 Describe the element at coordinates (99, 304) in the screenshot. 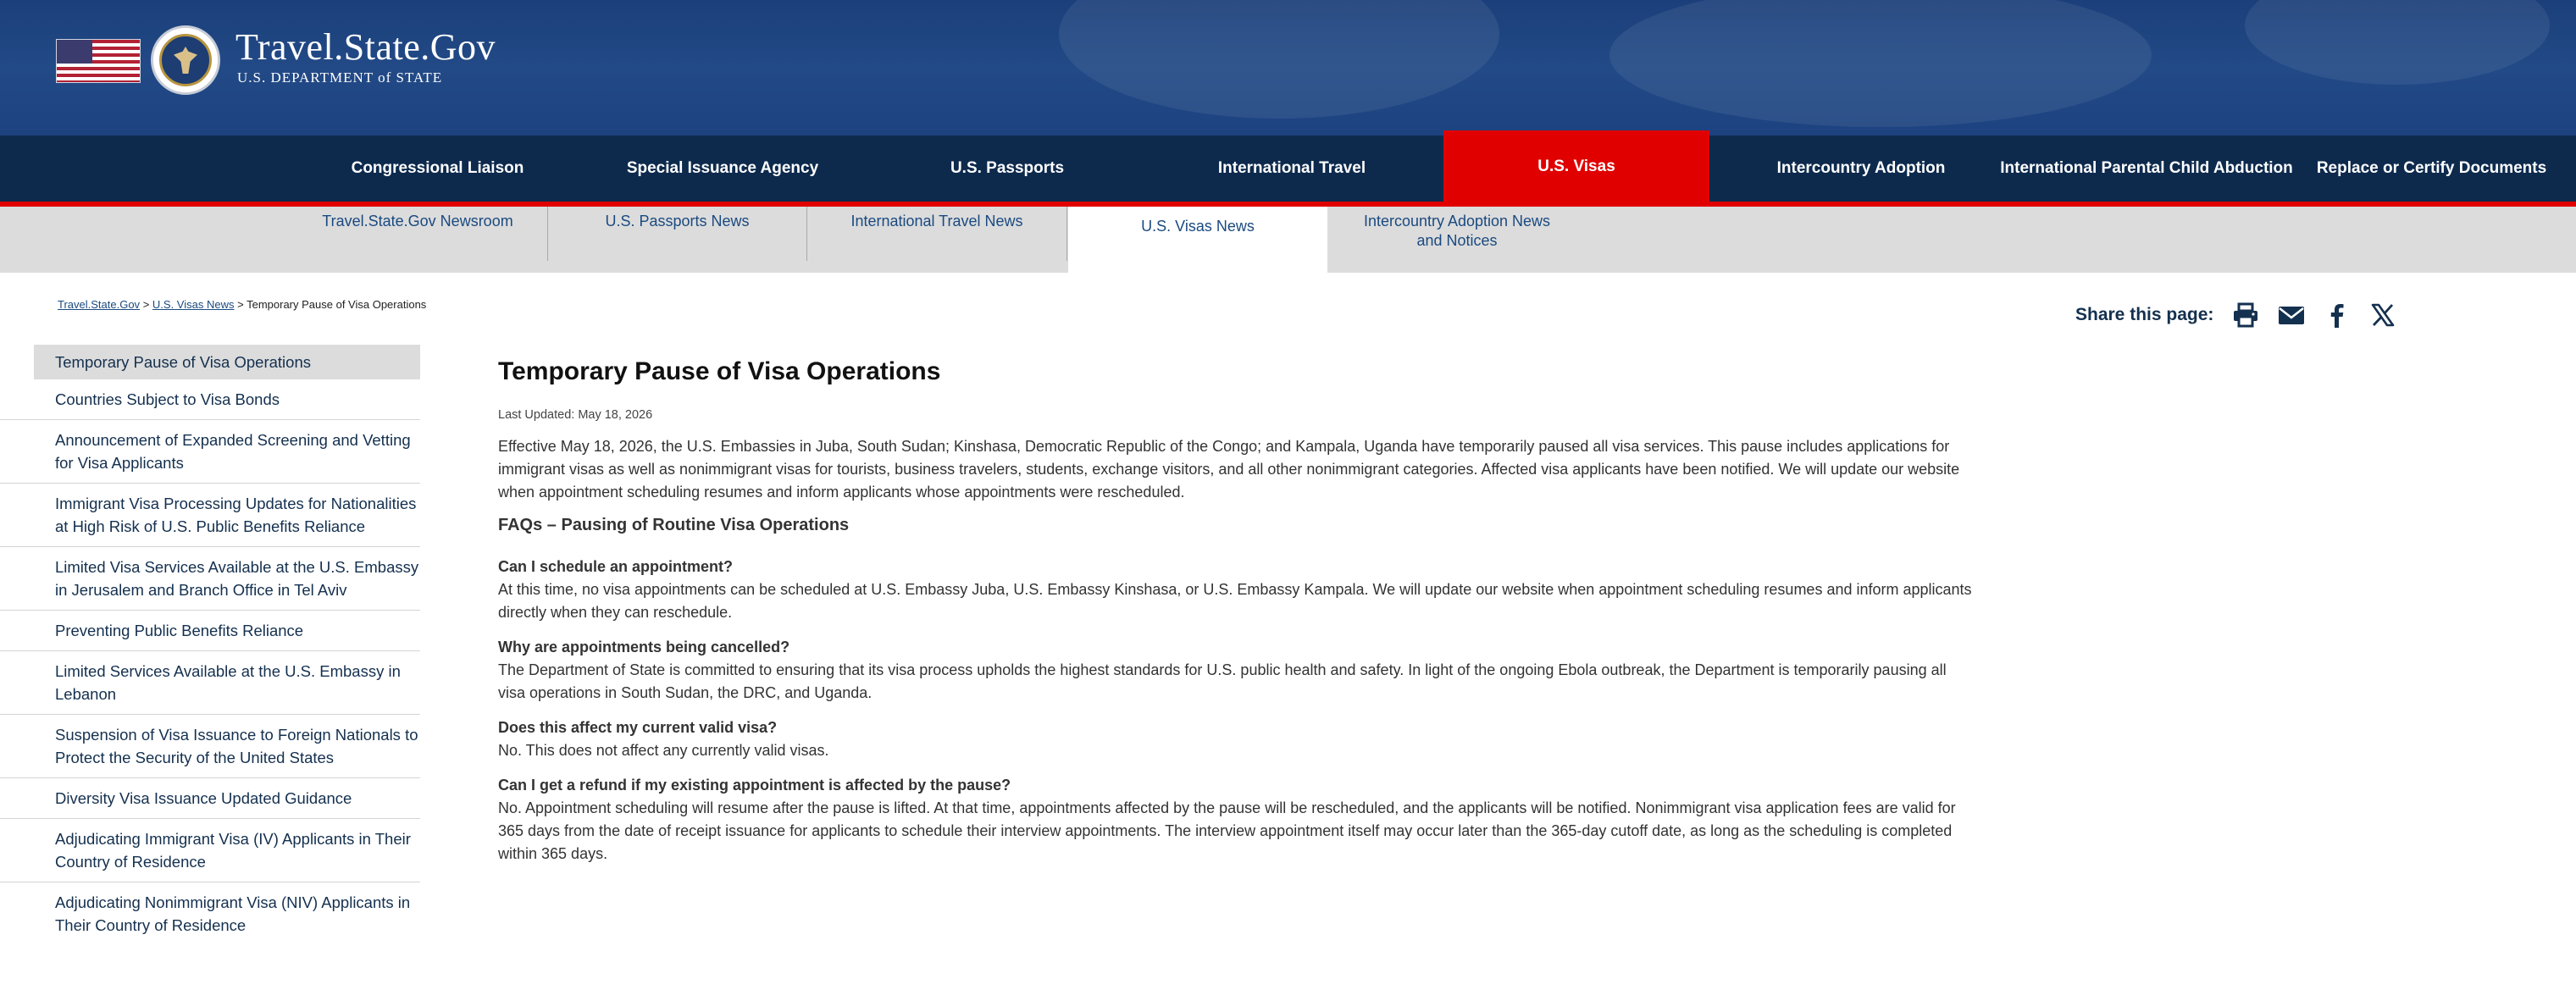

I see `breadcrumb-link-home: Travel.State.Gov` at that location.